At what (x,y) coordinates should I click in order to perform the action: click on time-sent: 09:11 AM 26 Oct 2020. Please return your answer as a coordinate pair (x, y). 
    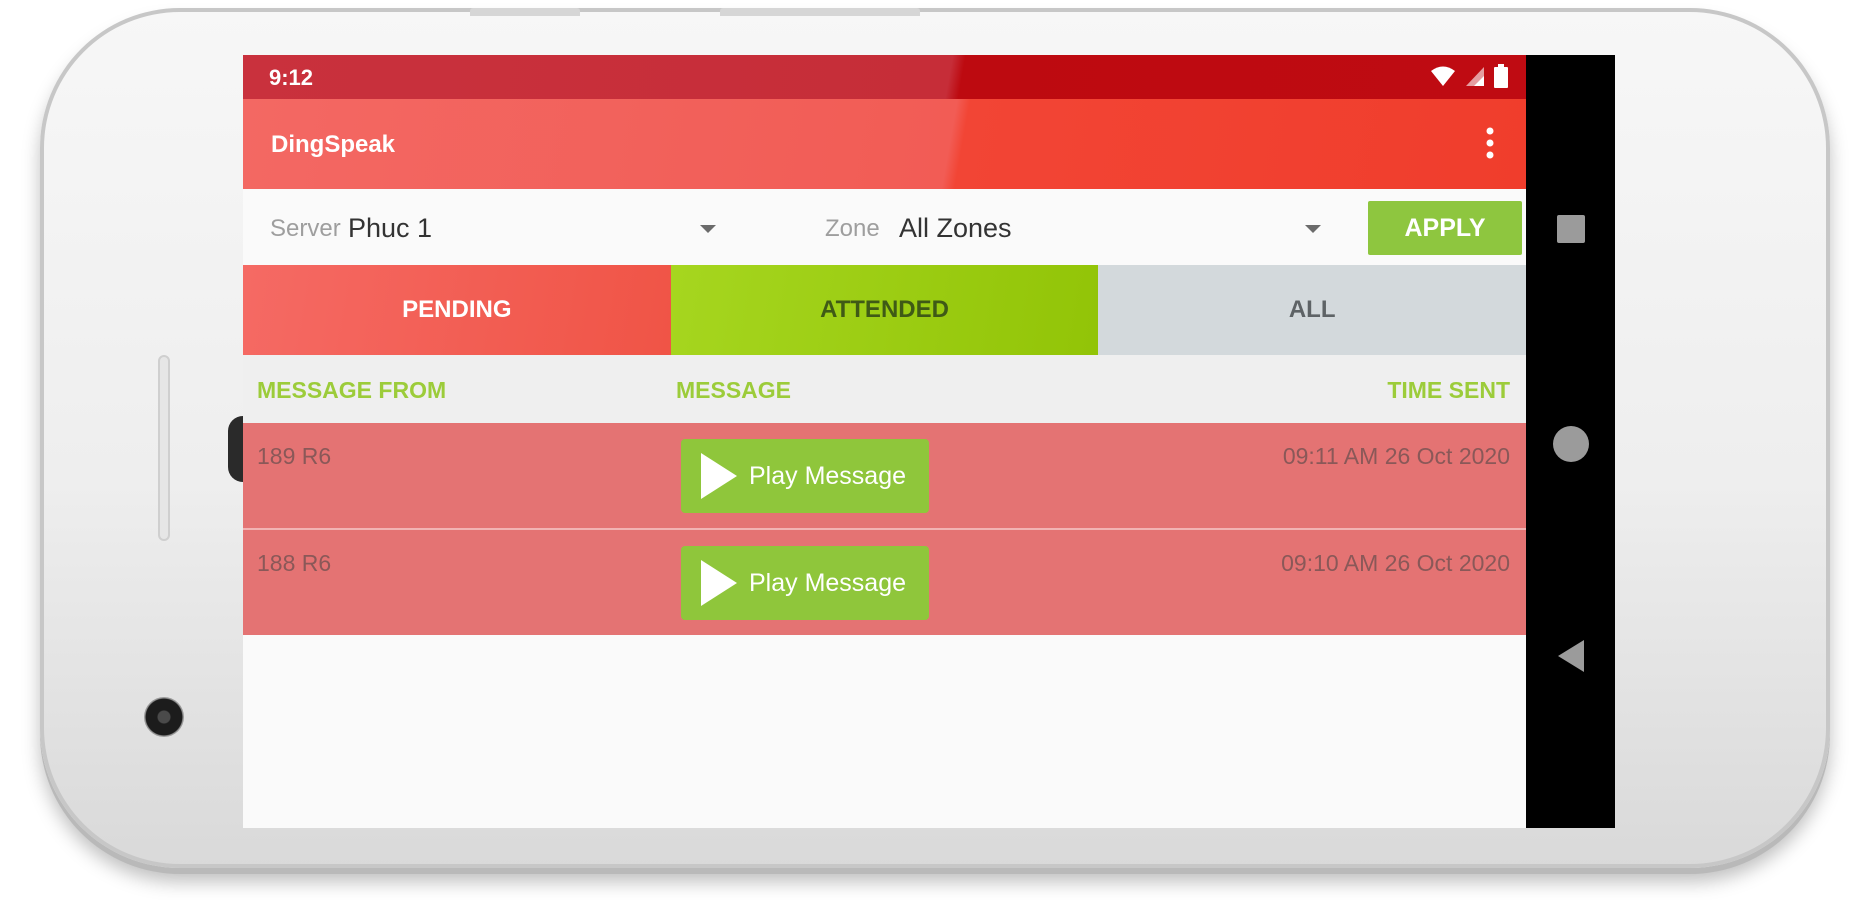
    Looking at the image, I should click on (1396, 456).